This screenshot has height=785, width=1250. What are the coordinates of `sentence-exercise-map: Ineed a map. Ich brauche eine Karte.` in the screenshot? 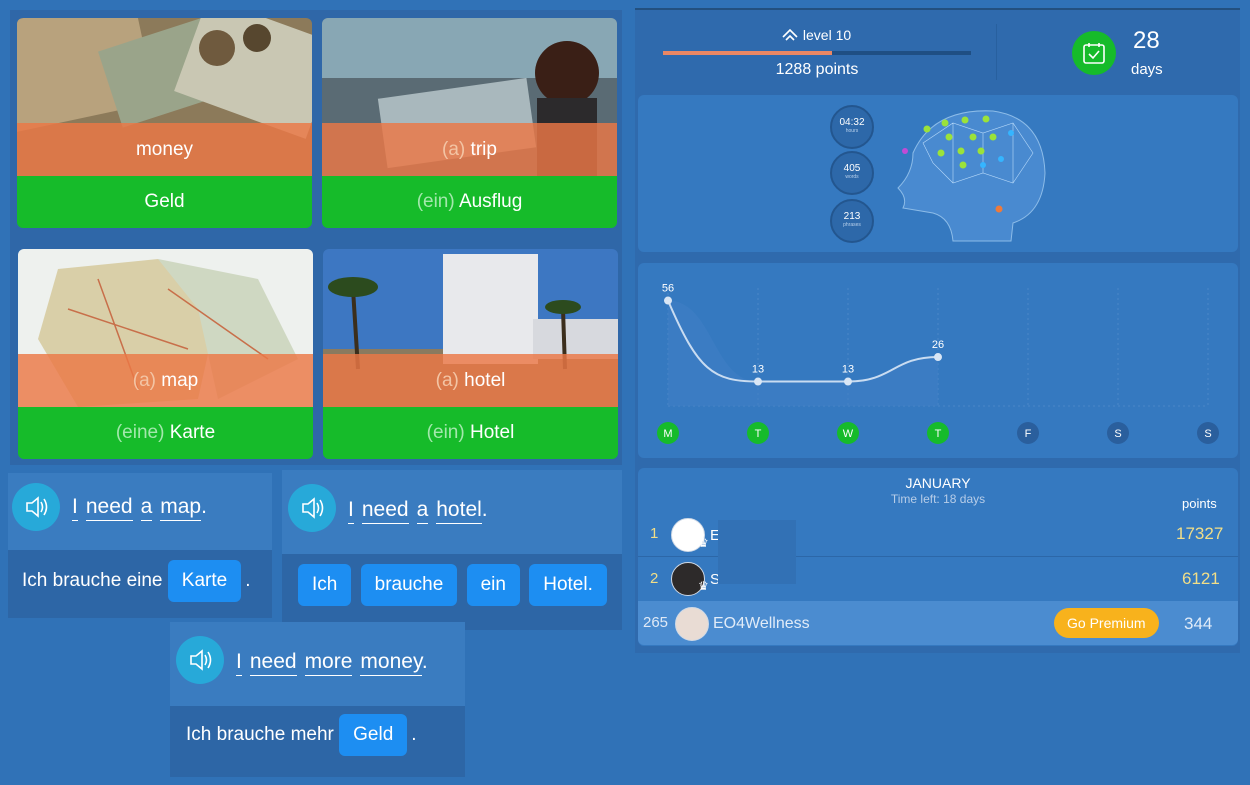 It's located at (140, 545).